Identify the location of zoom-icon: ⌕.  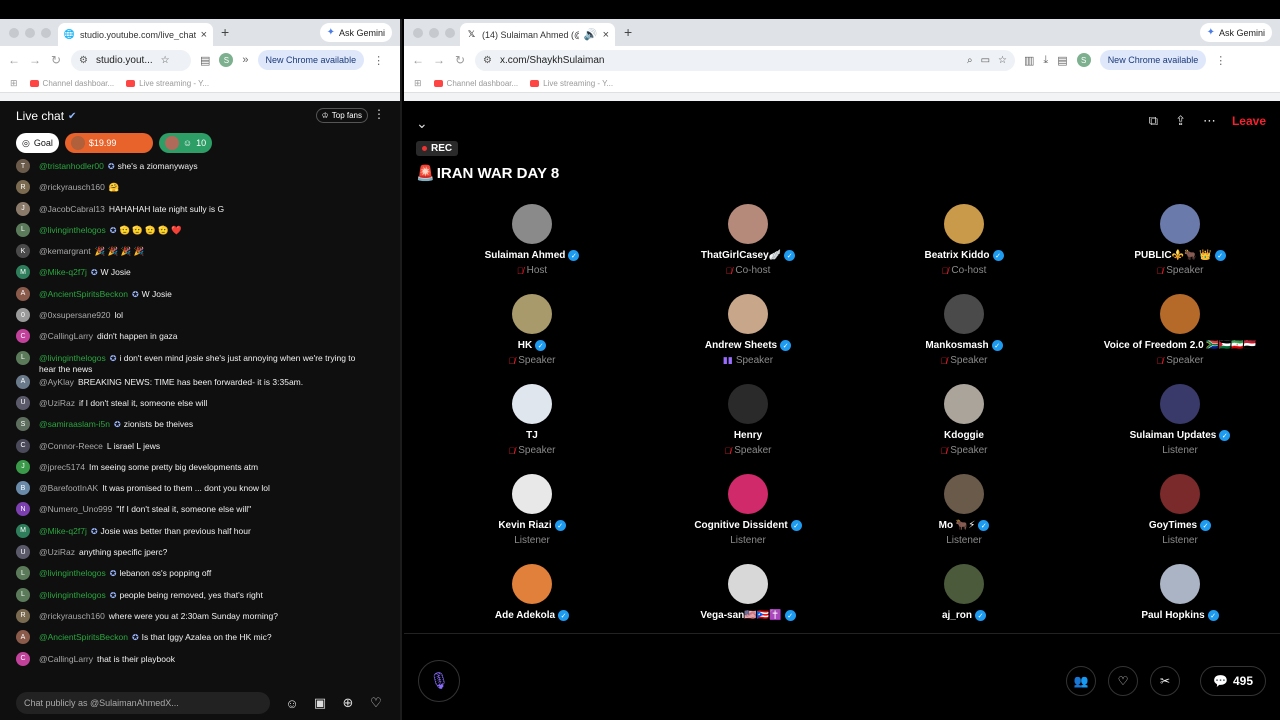
(970, 60).